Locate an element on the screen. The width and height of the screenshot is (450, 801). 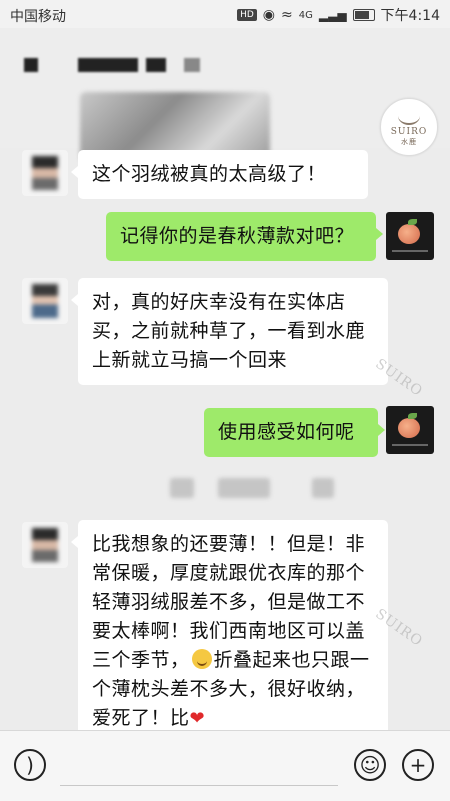
carrier-label: 中国移动 is located at coordinates (38, 17).